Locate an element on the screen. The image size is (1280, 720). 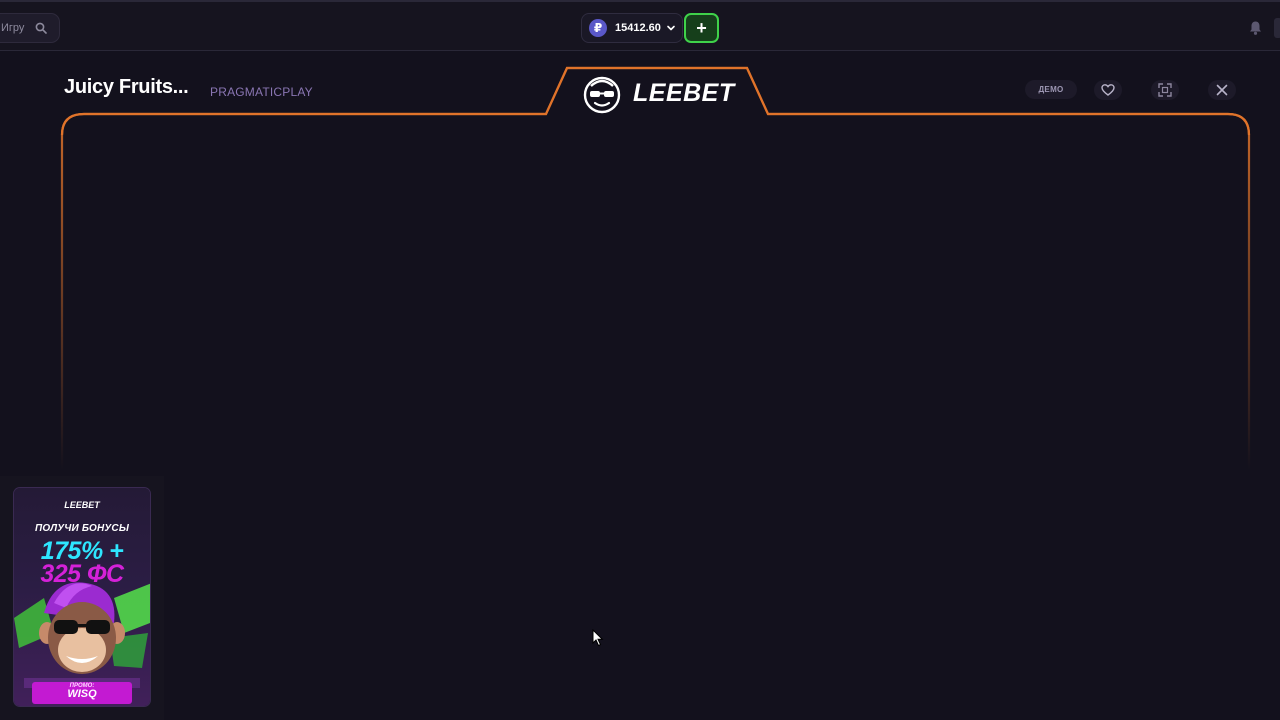
fullscreen-icon is located at coordinates (1165, 90).